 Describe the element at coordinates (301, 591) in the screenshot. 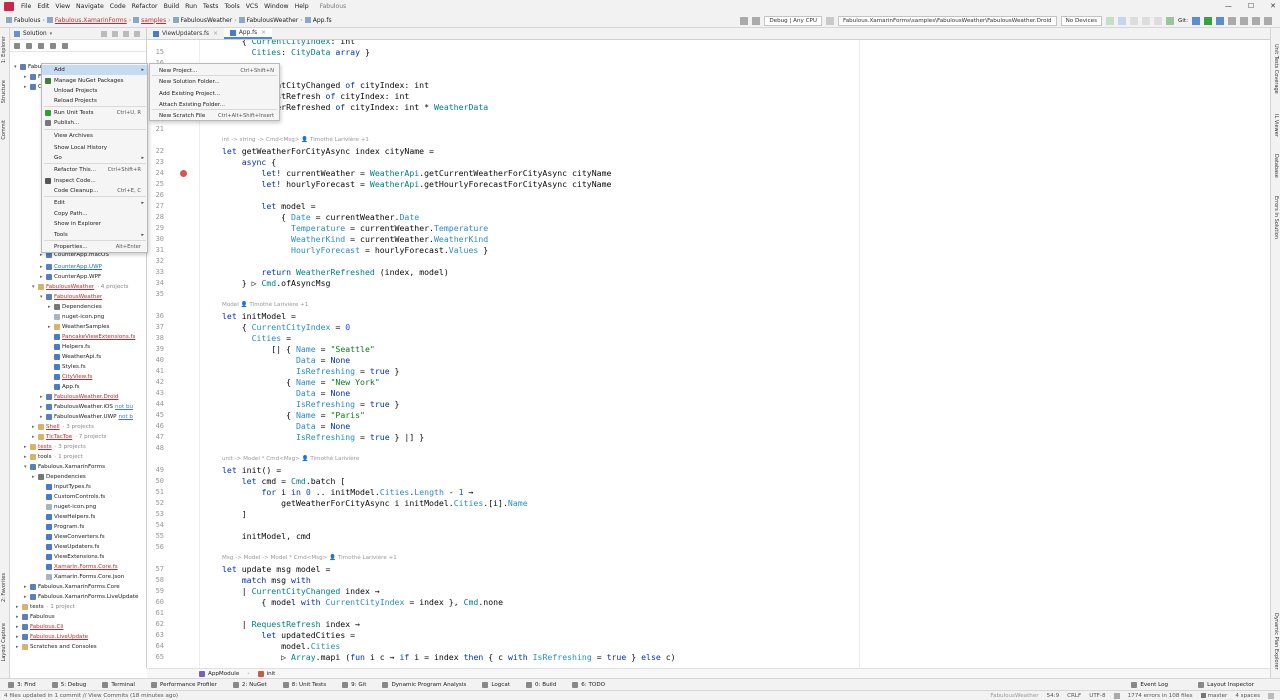

I see `code-line: | CurrentCityChanged index →` at that location.